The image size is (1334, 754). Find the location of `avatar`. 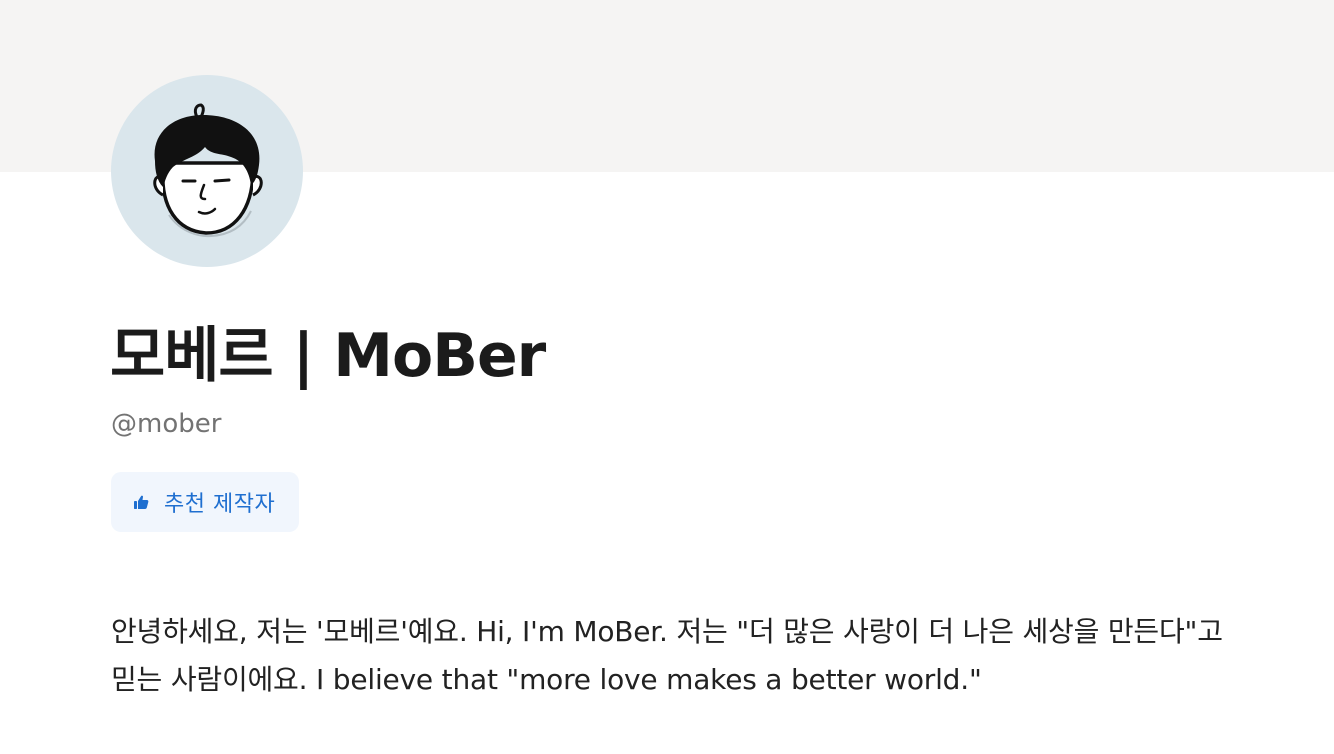

avatar is located at coordinates (207, 171).